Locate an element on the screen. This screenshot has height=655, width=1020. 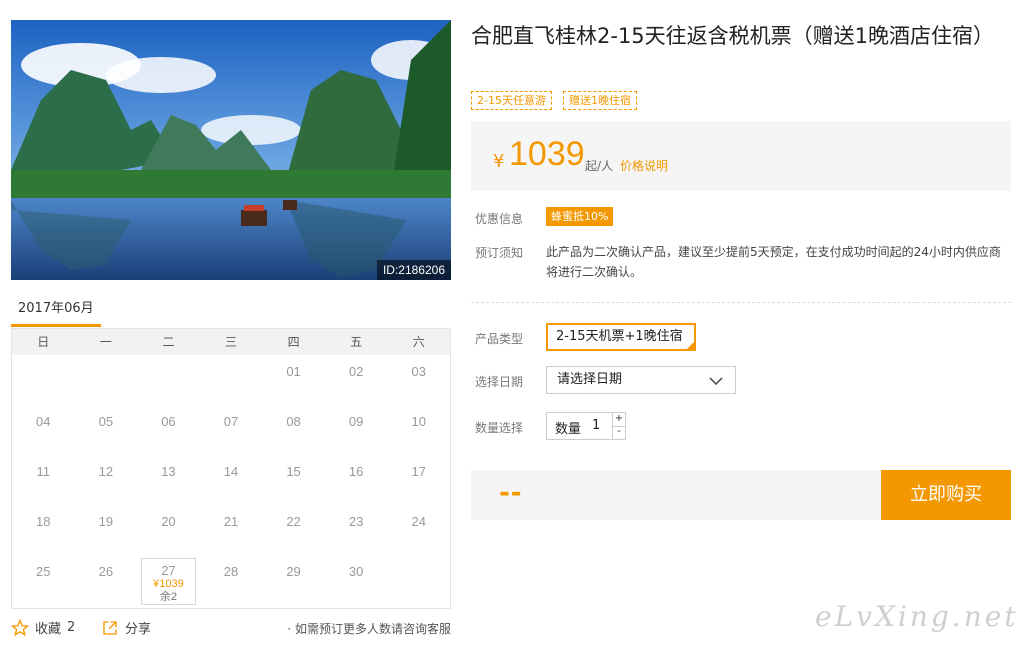
calendar-day-price: ¥1039 is located at coordinates (168, 584).